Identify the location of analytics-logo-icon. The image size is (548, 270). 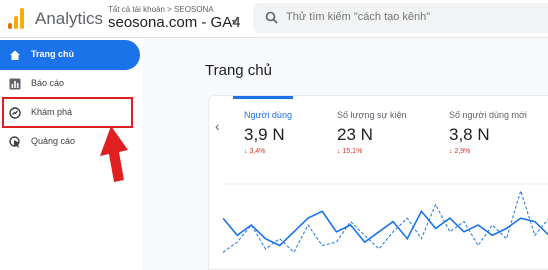
(17, 18).